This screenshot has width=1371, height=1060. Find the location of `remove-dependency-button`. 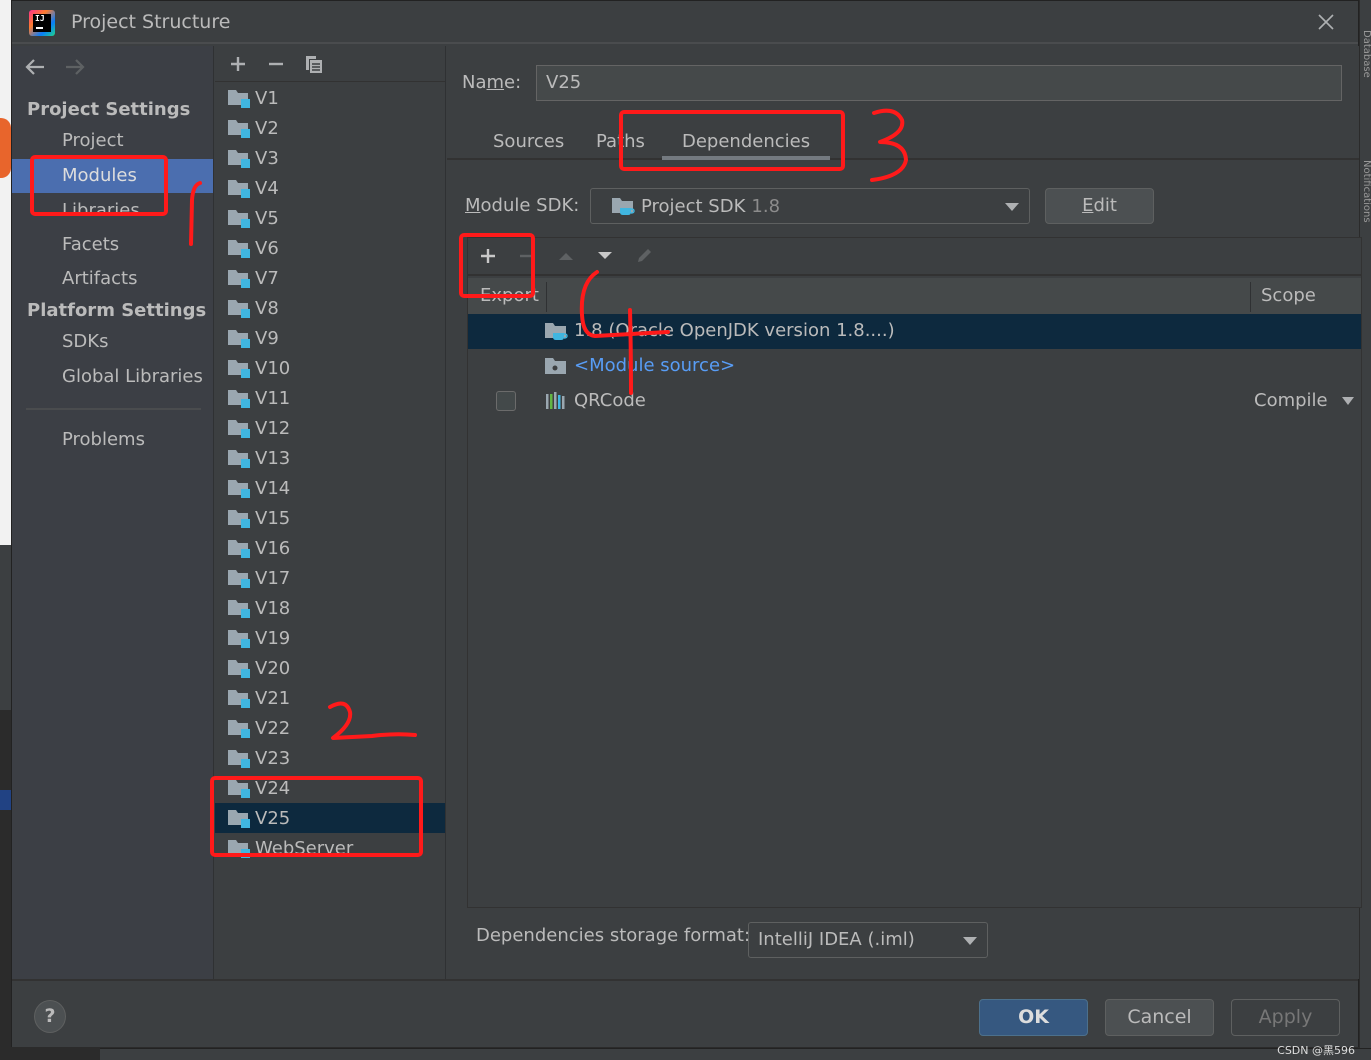

remove-dependency-button is located at coordinates (527, 256).